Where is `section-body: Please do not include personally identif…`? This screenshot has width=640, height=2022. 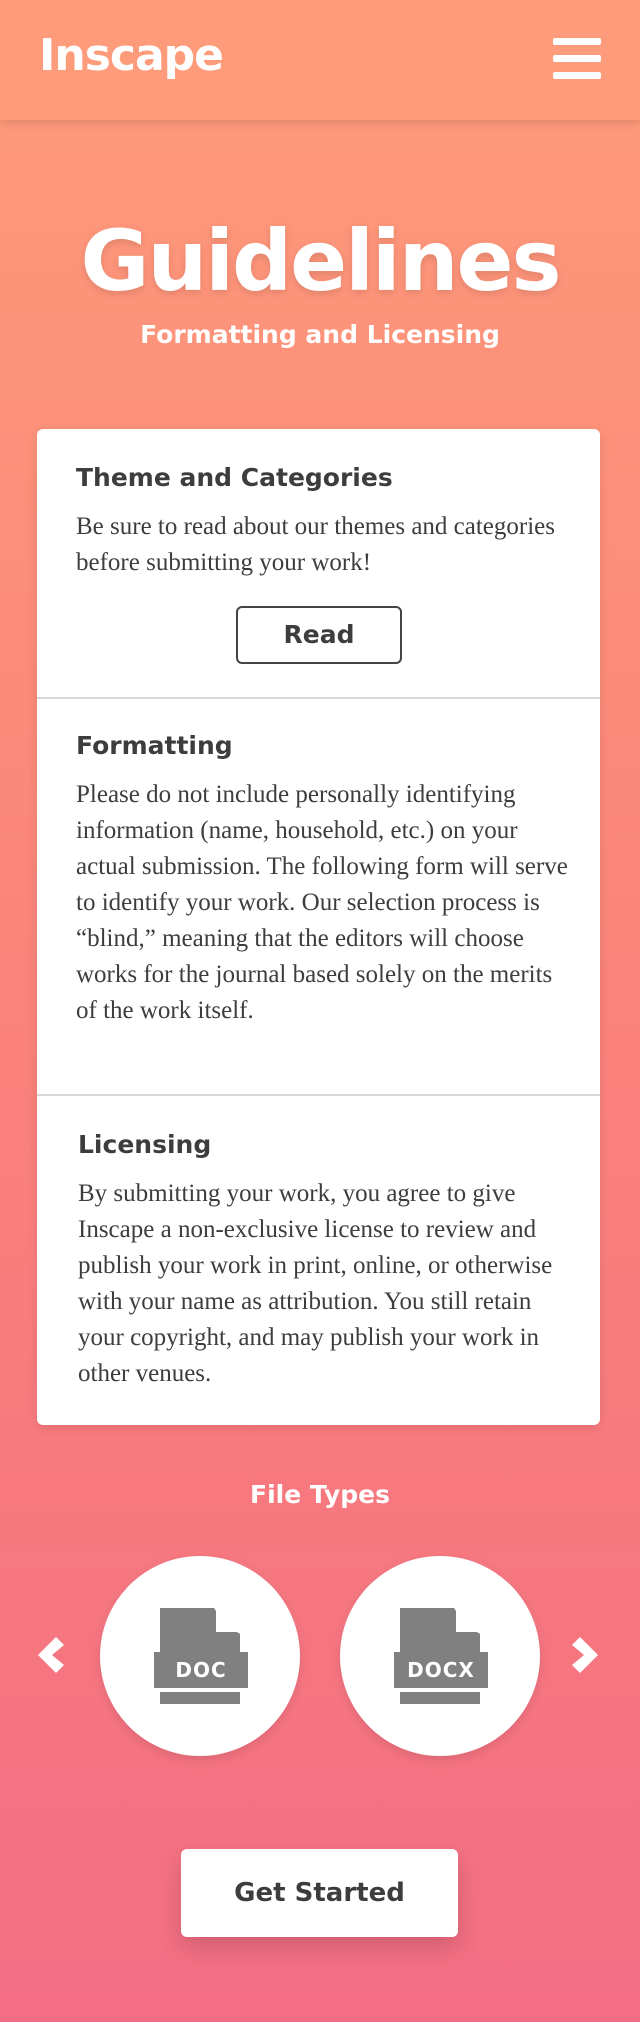
section-body: Please do not include personally identif… is located at coordinates (322, 902).